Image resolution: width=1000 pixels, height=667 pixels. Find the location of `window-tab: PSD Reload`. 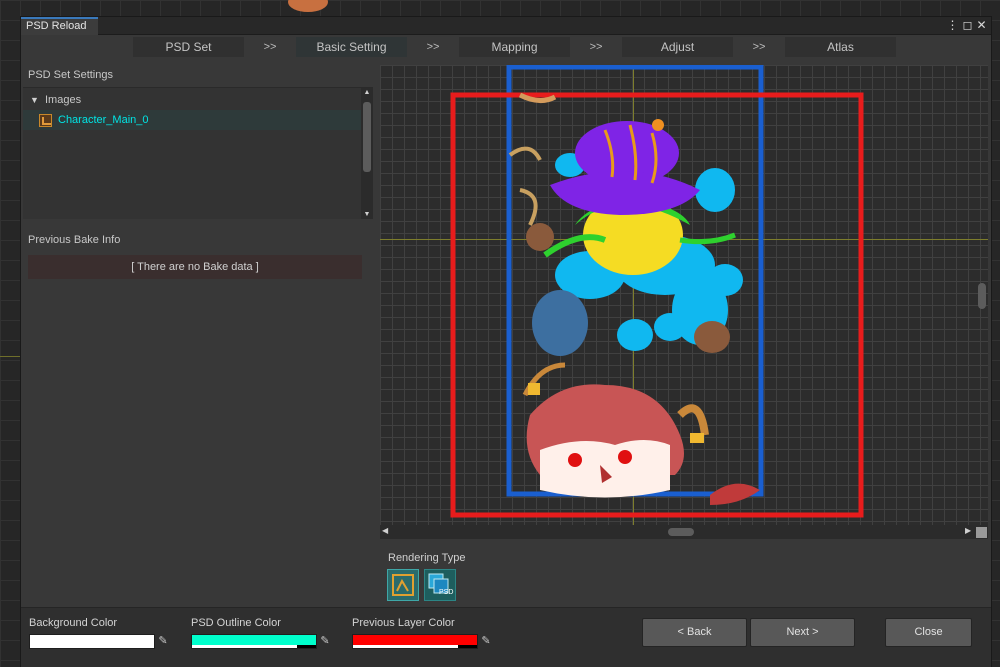

window-tab: PSD Reload is located at coordinates (59, 26).